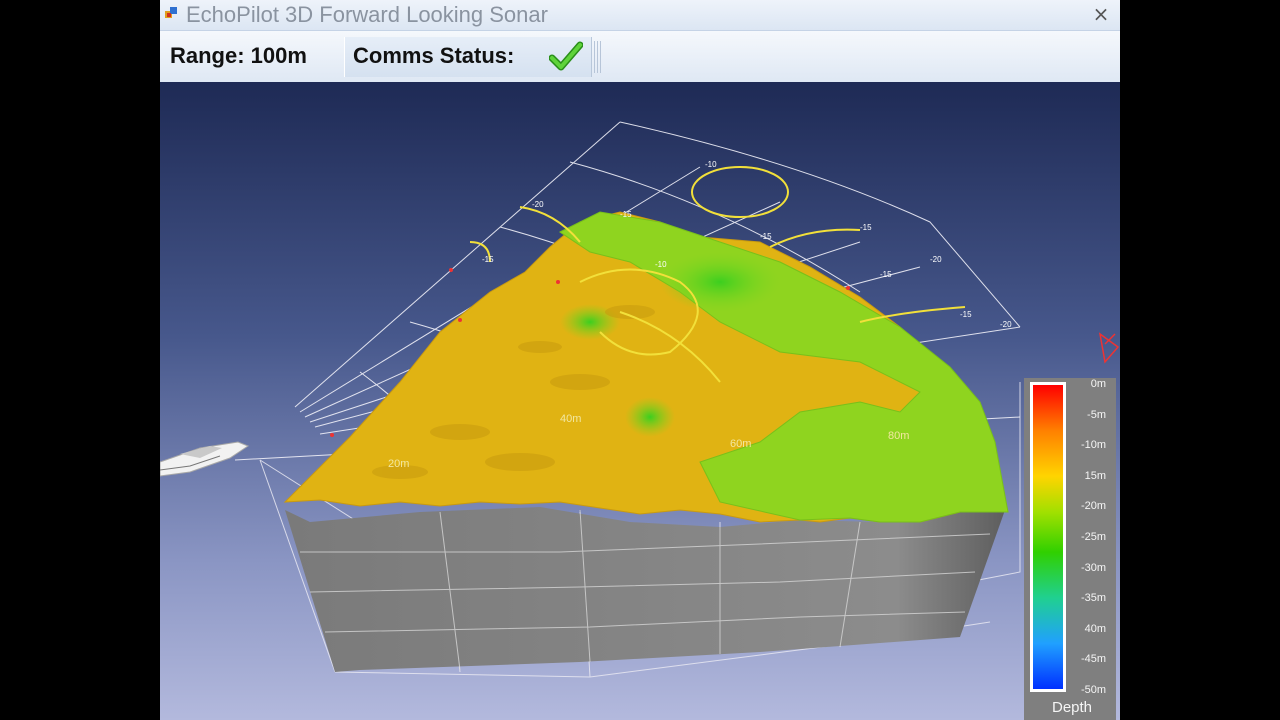 The image size is (1280, 720). What do you see at coordinates (171, 12) in the screenshot?
I see `app-icon` at bounding box center [171, 12].